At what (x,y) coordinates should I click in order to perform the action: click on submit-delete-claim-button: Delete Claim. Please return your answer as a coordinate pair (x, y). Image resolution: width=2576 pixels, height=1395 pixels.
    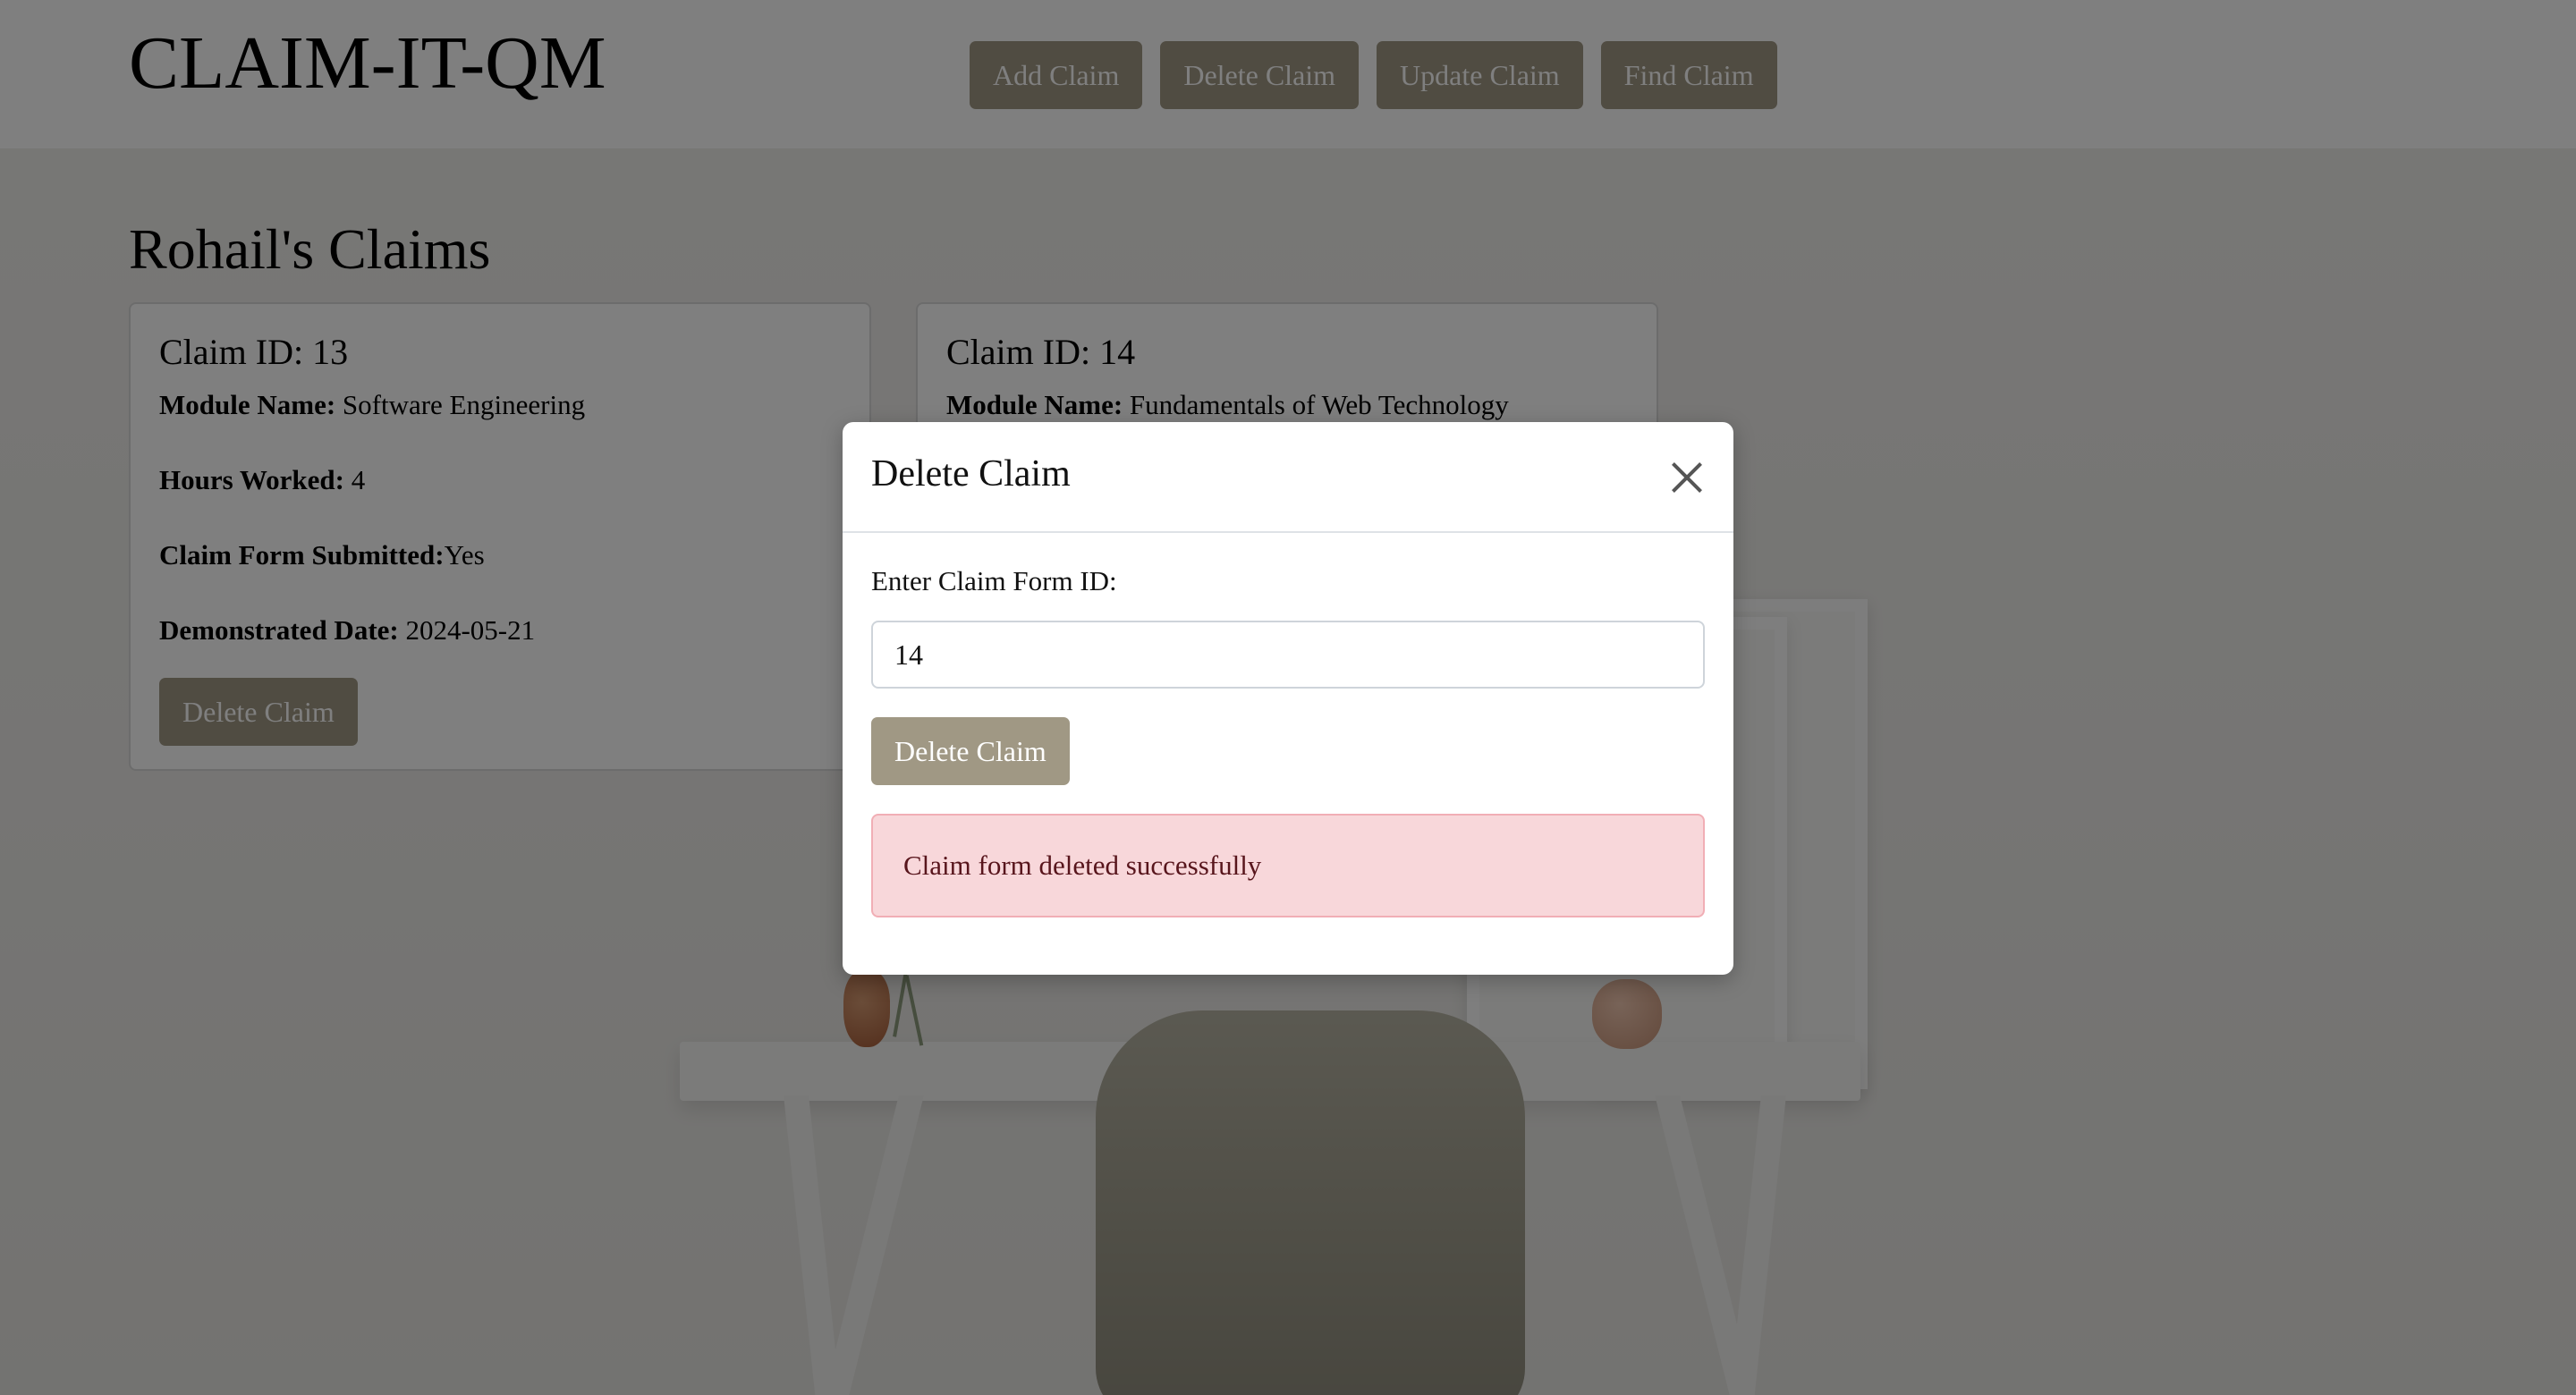
    Looking at the image, I should click on (970, 751).